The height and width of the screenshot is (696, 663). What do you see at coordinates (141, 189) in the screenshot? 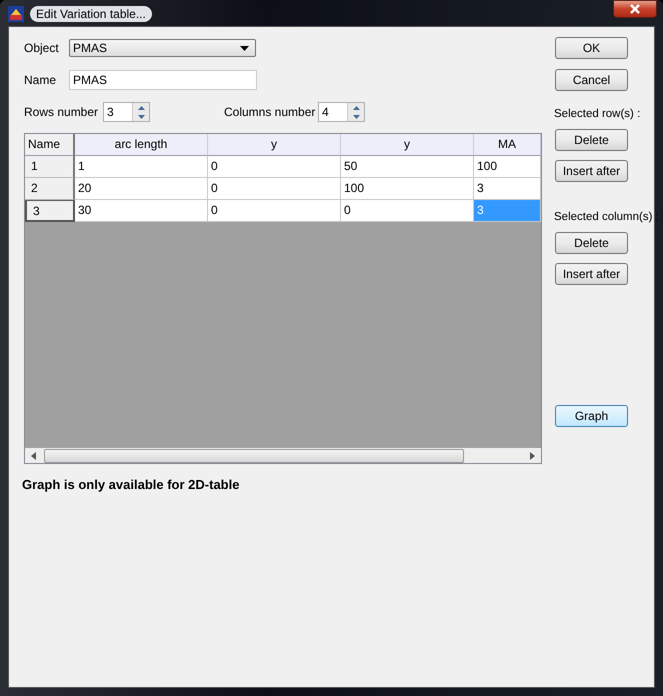
I see `table-cell: 20` at bounding box center [141, 189].